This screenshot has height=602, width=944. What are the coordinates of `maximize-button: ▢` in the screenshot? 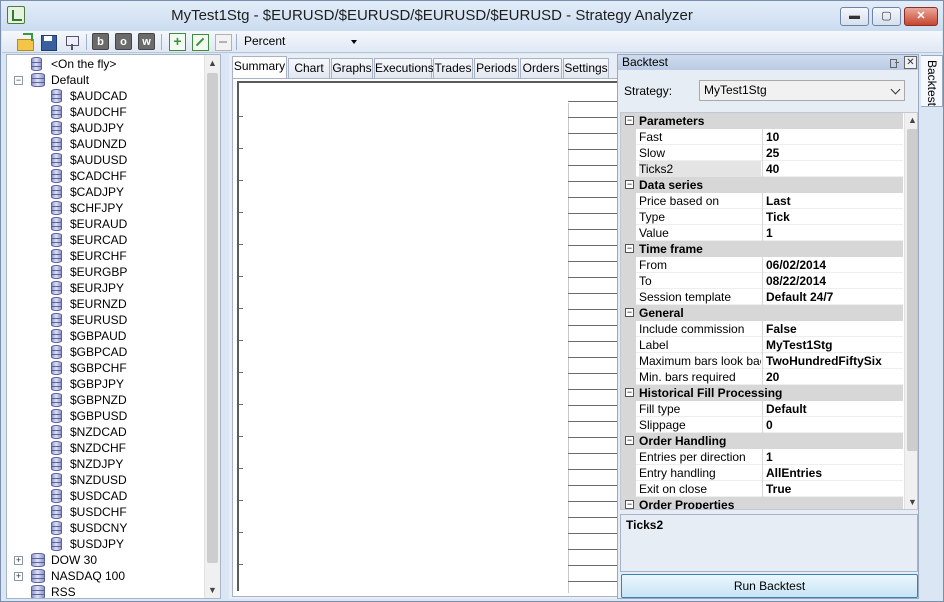 It's located at (886, 16).